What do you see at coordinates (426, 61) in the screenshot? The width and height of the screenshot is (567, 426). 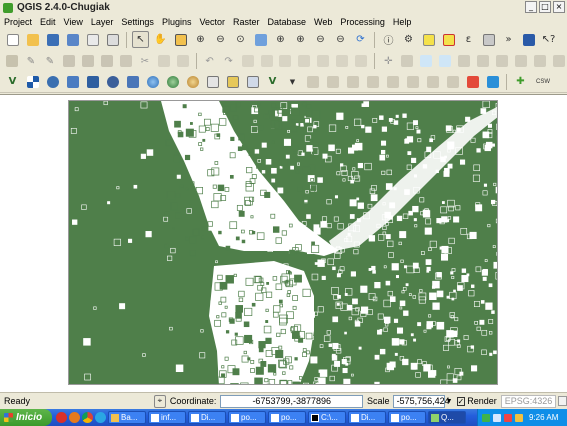 I see `annotation-1-button` at bounding box center [426, 61].